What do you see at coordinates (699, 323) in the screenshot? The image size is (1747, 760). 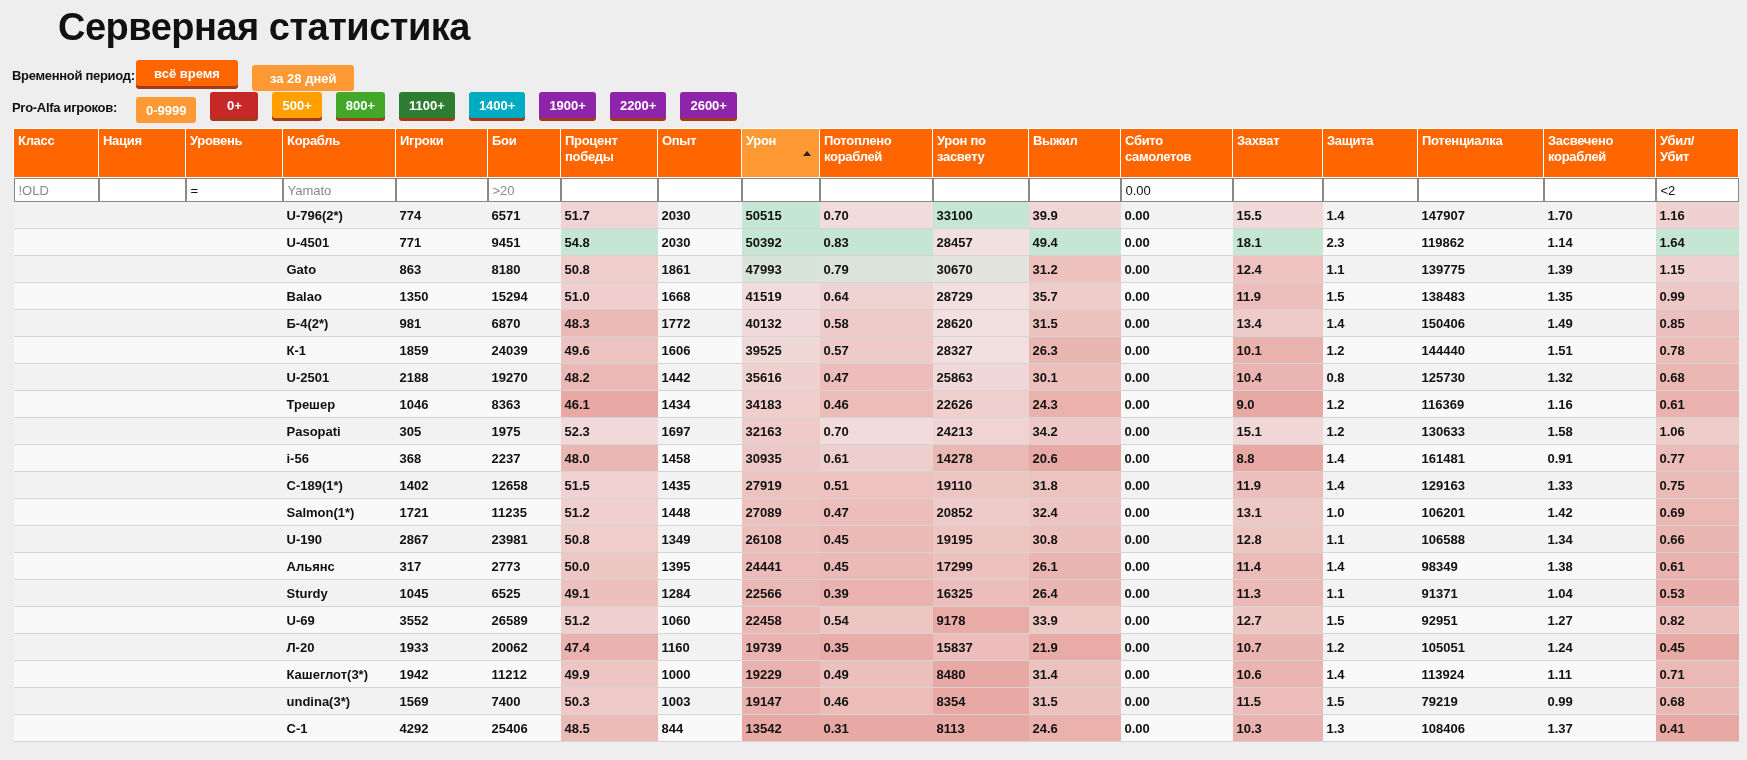 I see `table-cell: 1772` at bounding box center [699, 323].